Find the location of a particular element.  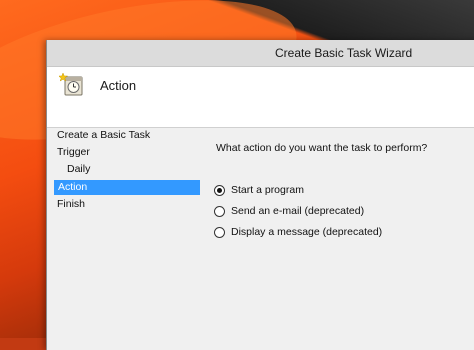

step-create-basic-task: Create a Basic Task is located at coordinates (127, 135).